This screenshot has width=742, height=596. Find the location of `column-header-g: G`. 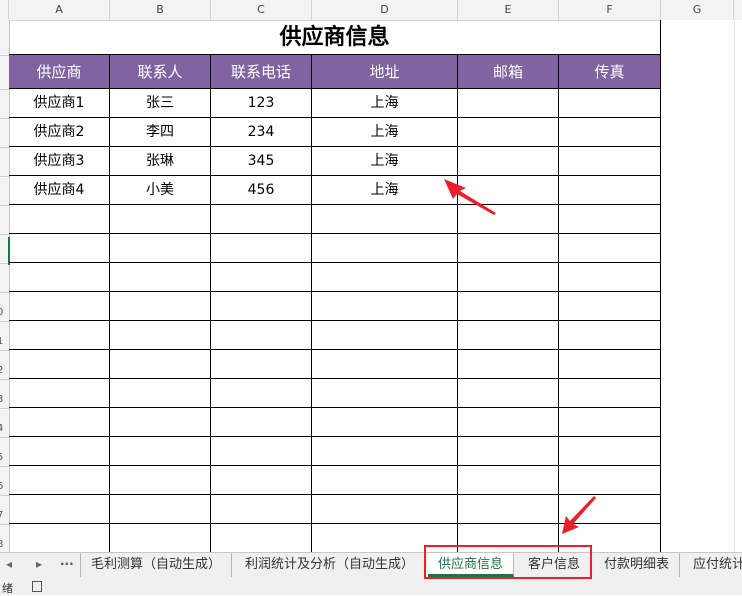

column-header-g: G is located at coordinates (697, 10).